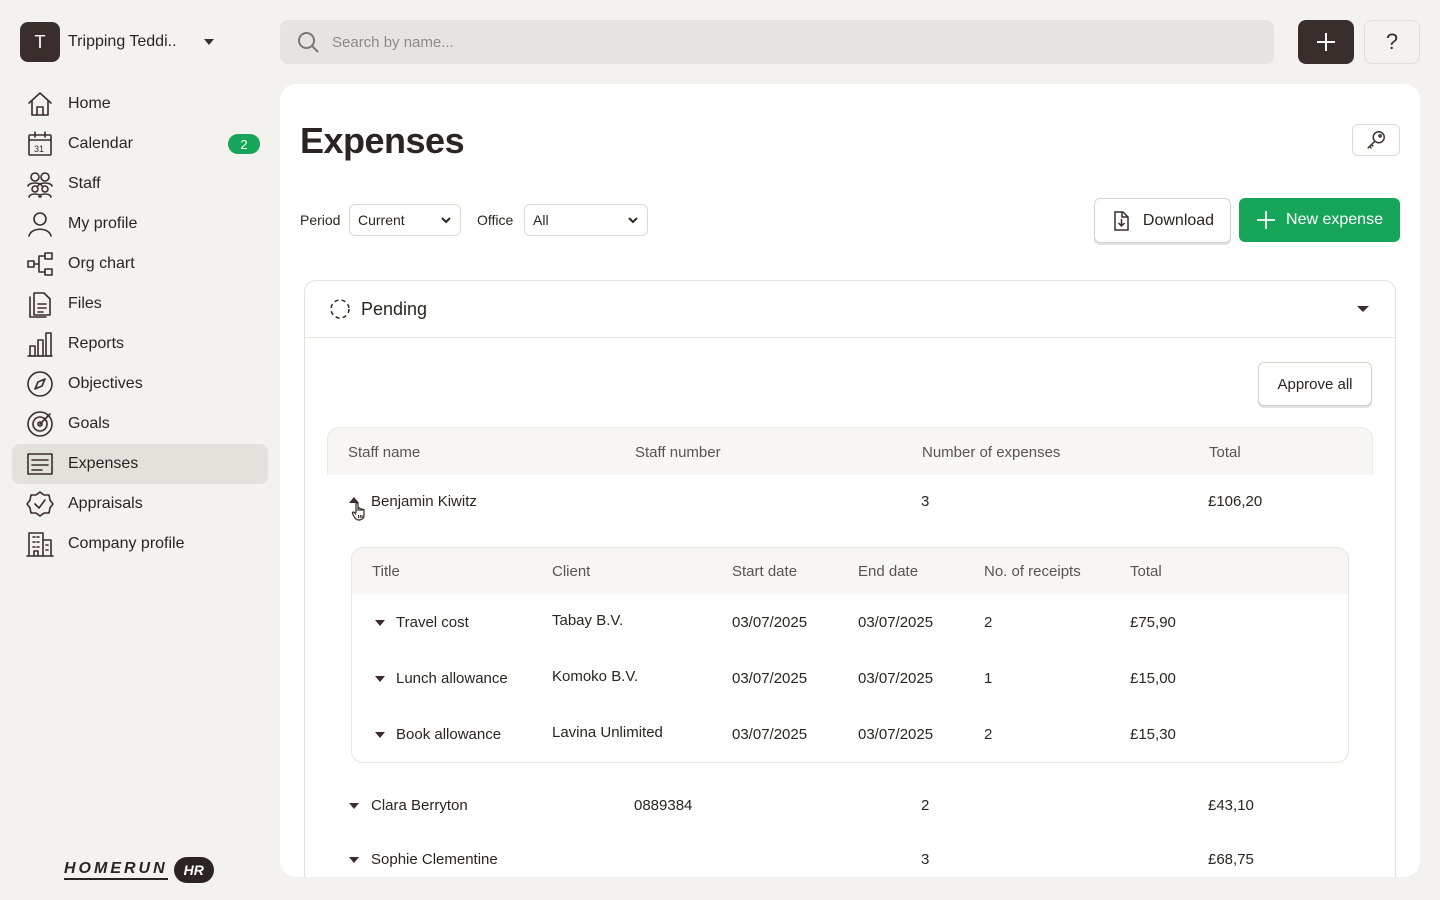 The width and height of the screenshot is (1440, 900). I want to click on sidebar-item-staff: Staff, so click(140, 184).